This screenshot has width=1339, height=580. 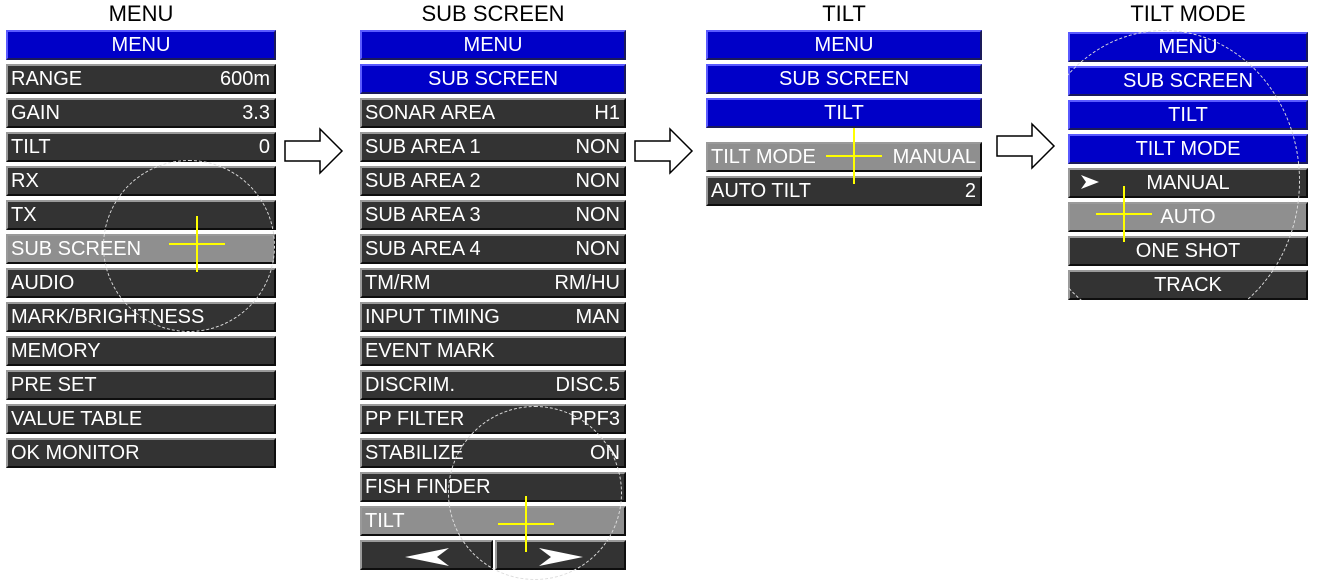 I want to click on menu-item-label: SUB AREA 2, so click(x=423, y=181).